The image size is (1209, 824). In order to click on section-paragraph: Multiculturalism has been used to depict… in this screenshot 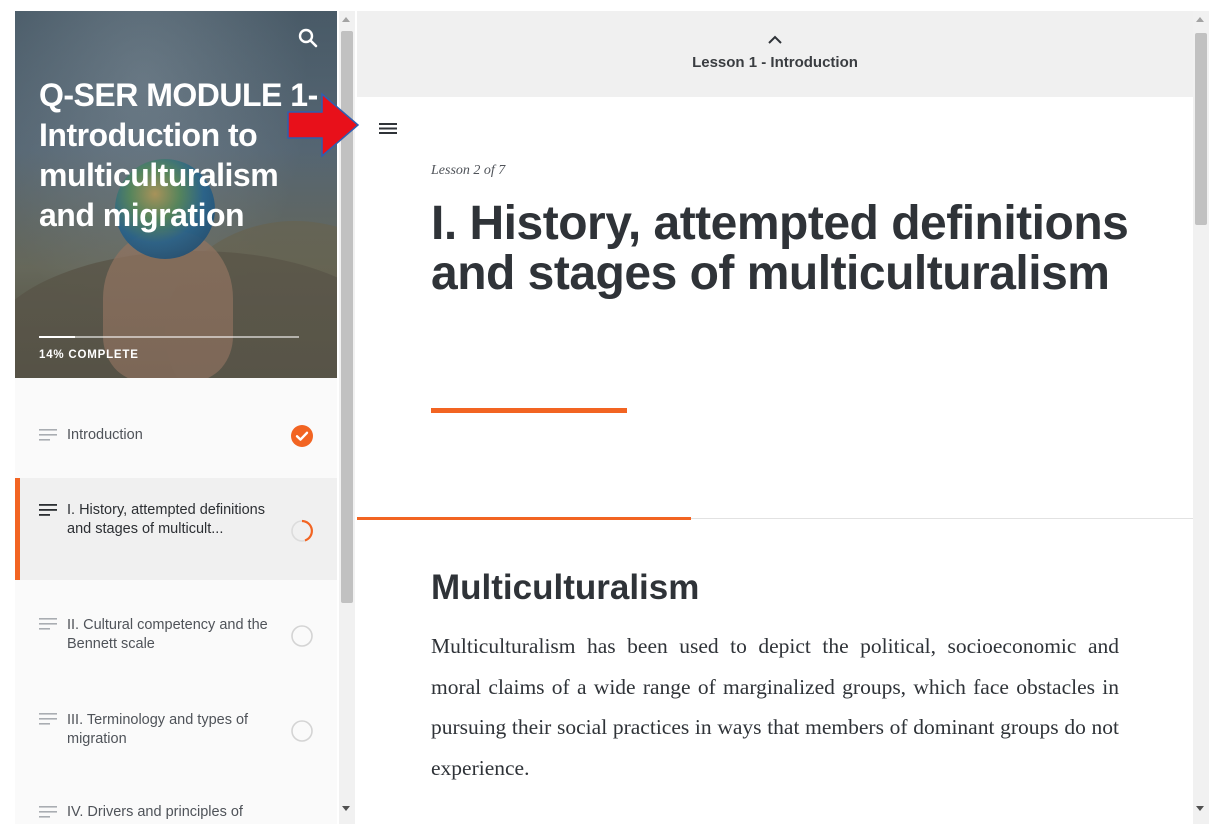, I will do `click(775, 707)`.